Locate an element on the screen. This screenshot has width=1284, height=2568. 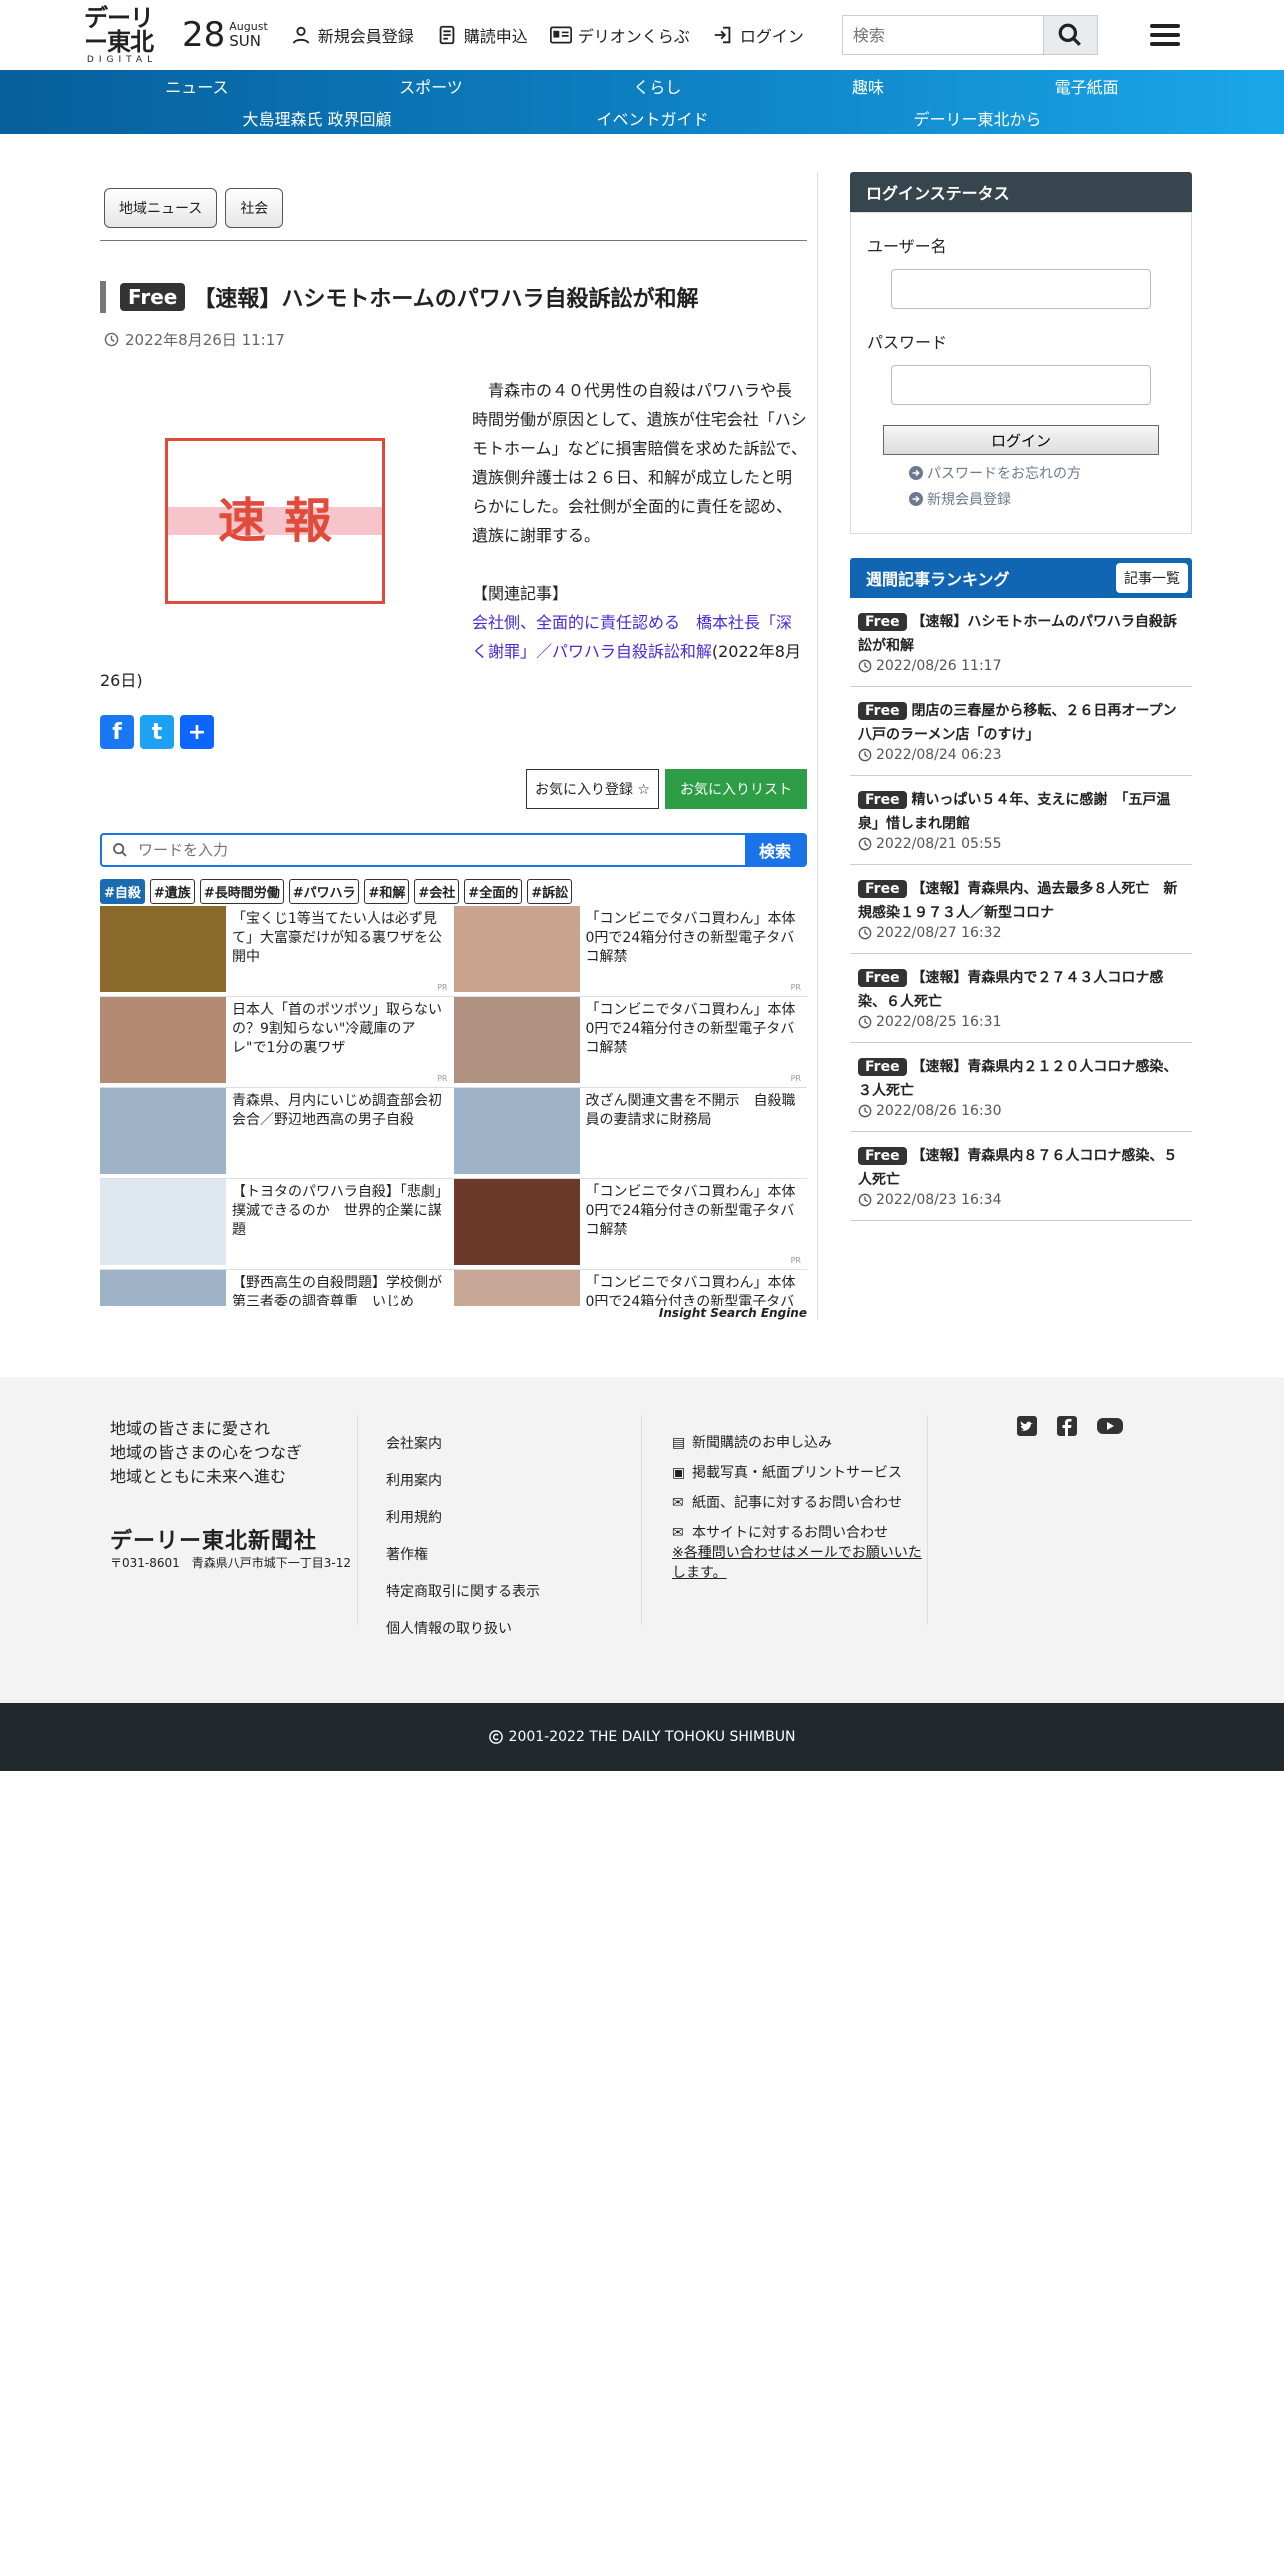
today-date: 28 August SUN is located at coordinates (225, 35).